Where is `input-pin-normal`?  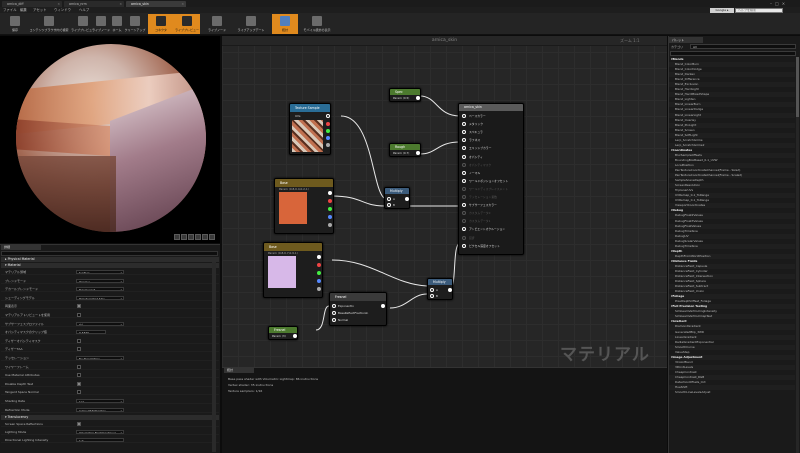 input-pin-normal is located at coordinates (334, 320).